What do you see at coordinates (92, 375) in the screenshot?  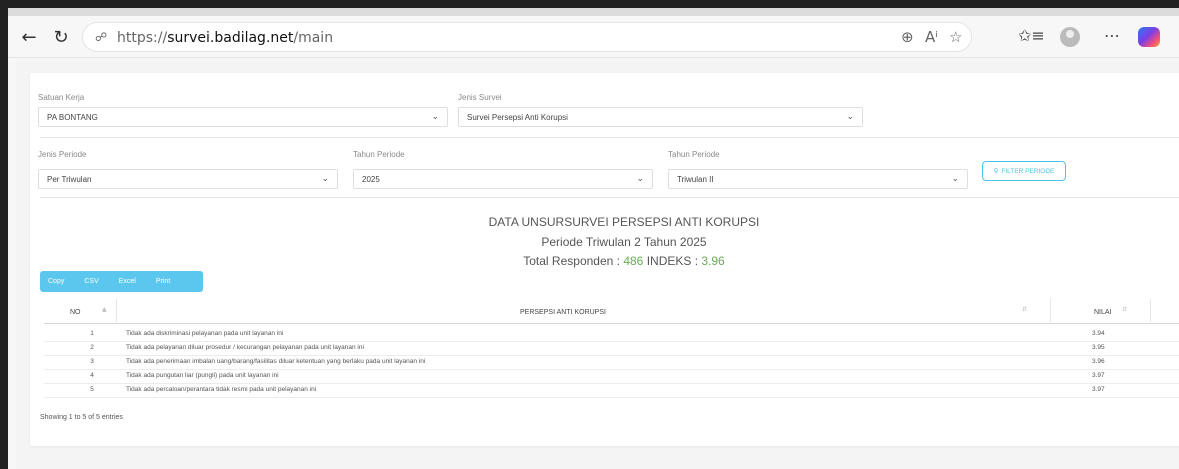 I see `row-no: 4` at bounding box center [92, 375].